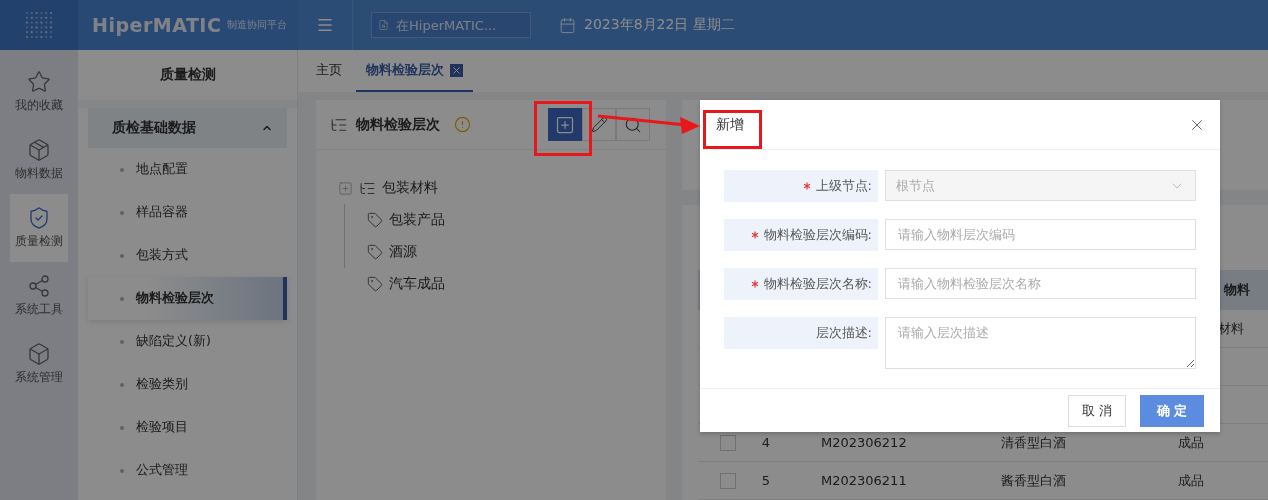  I want to click on table-cell-text: 5, so click(766, 480).